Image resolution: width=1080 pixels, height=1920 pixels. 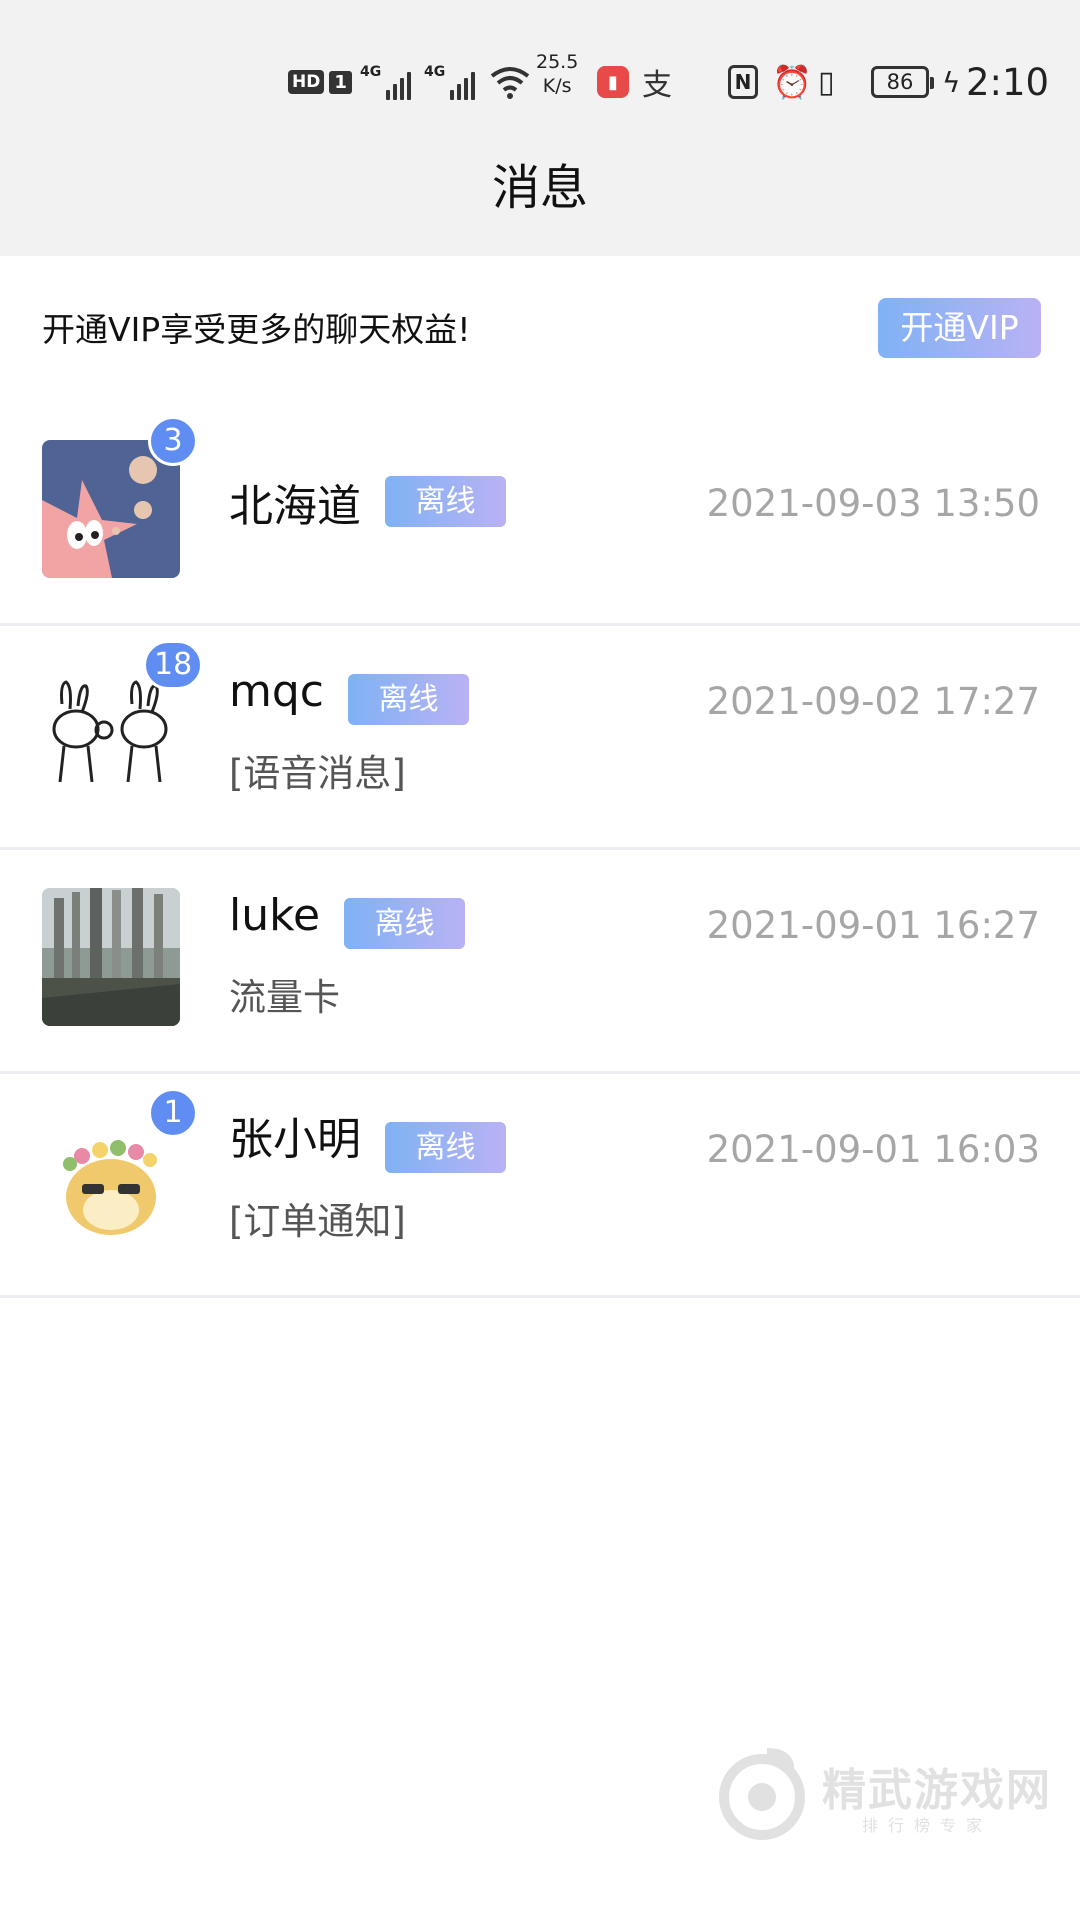 I want to click on speed-value: 25.5, so click(x=557, y=62).